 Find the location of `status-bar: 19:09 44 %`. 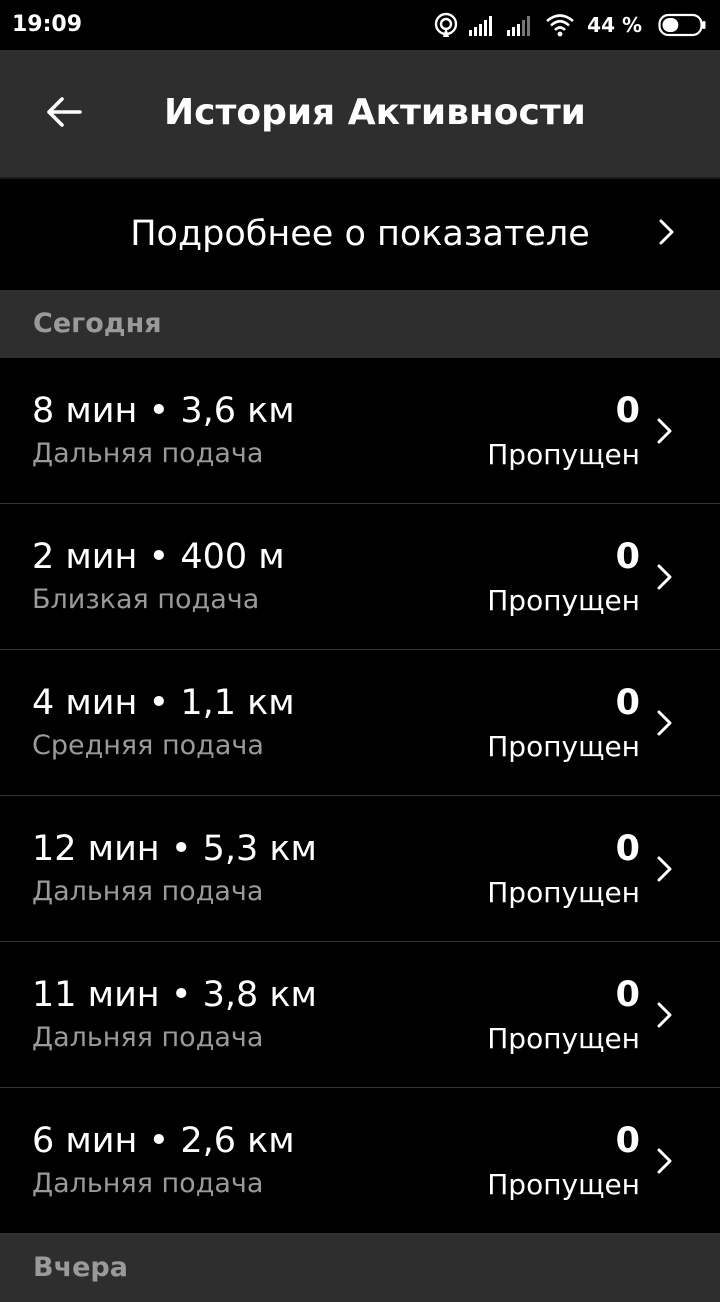

status-bar: 19:09 44 % is located at coordinates (360, 25).